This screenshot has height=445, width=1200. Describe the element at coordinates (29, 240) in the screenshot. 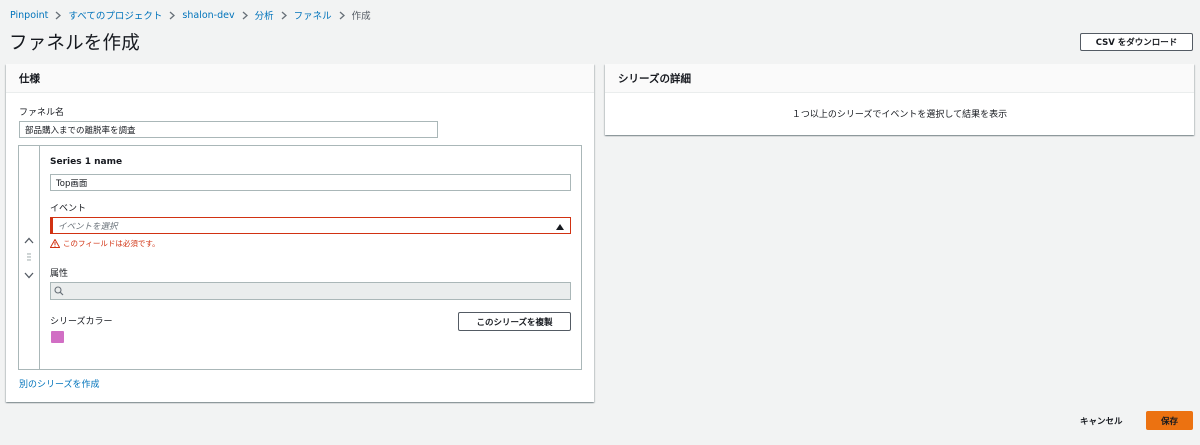

I see `chevron-up-icon` at that location.